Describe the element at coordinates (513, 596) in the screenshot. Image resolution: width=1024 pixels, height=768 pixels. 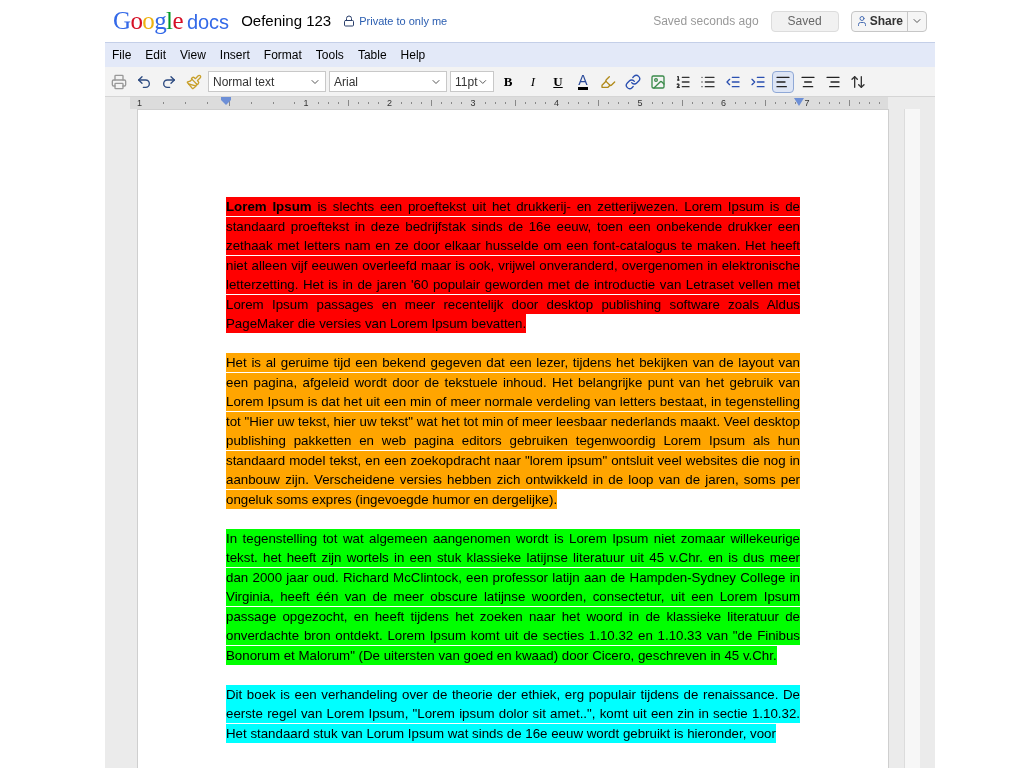
I see `paragraph: In tegenstelling tot wat algemeen aangenomen wordt is Lorem Ipsum niet zomaar willekeurige tekst. het heeft zijn wortels in een stuk klassieke latijnse literatuur uit 45 v.Chr. en is dus meer dan 2000 jaar oud. Richard McClintock, een professor latijn aan de Hampden-Sydney College in Virginia, heeft één van de meer obscure latijnse woorden, consectetur, uit een Lorem Ipsum passage opgezocht, en heeft tijdens het zoeken naar het woord in de klassieke literatuur de onverdachte bron ontdekt. Lorem Ipsum komt uit de secties 1.10.32 en 1.10.33 van "de Finibus Bonorum et Malorum" (De uitersten van goed en kwaad) door Cicero, geschreven in 45 v.Chr.` at that location.